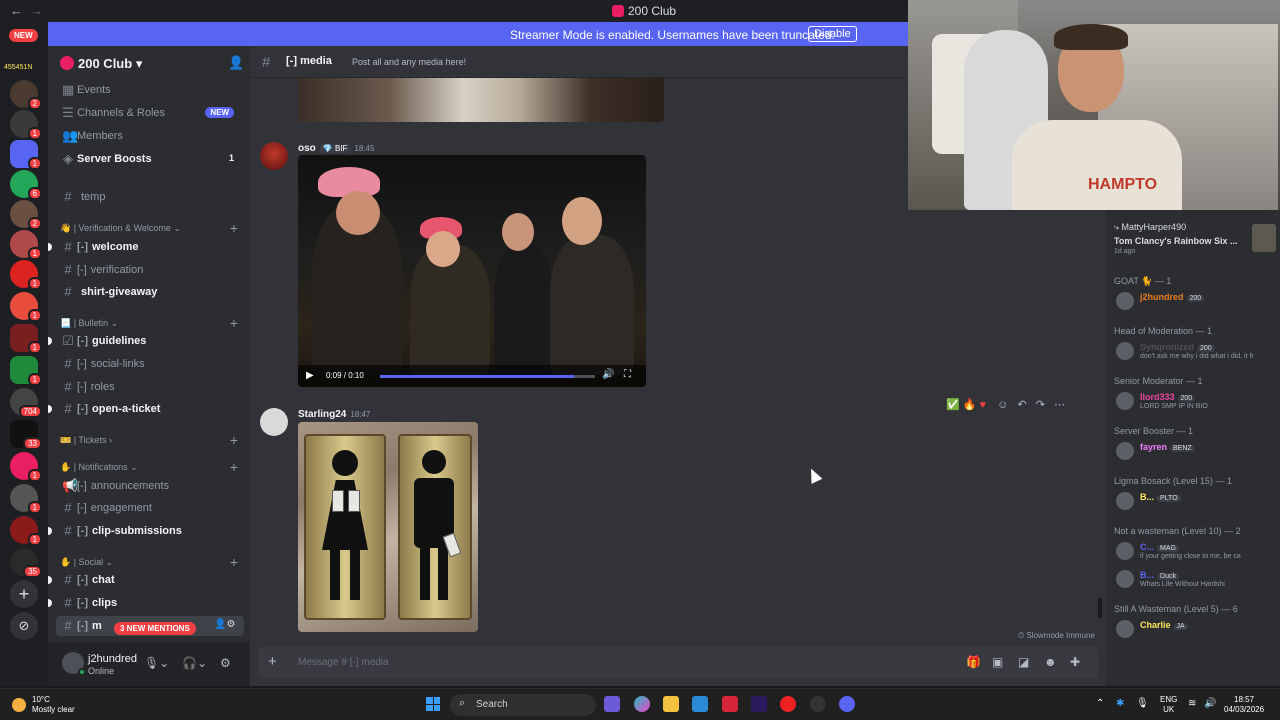 The image size is (1280, 720). I want to click on server-icon-9: 1, so click(26, 371).